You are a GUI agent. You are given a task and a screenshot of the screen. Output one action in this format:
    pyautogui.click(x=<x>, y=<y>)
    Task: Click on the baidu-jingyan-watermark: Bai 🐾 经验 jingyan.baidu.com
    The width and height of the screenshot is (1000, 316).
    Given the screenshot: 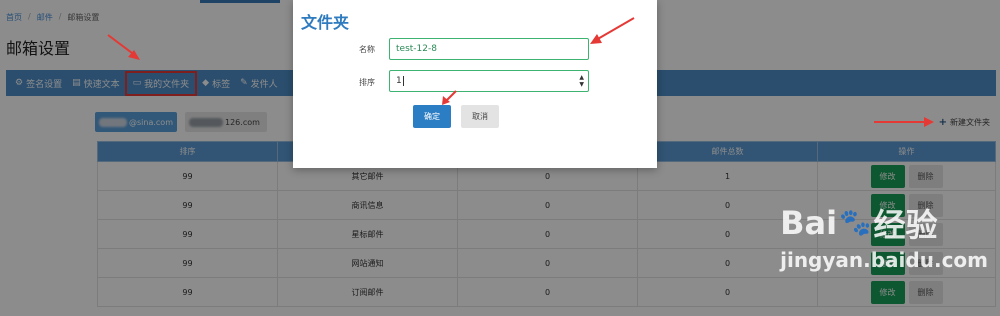 What is the action you would take?
    pyautogui.click(x=884, y=236)
    